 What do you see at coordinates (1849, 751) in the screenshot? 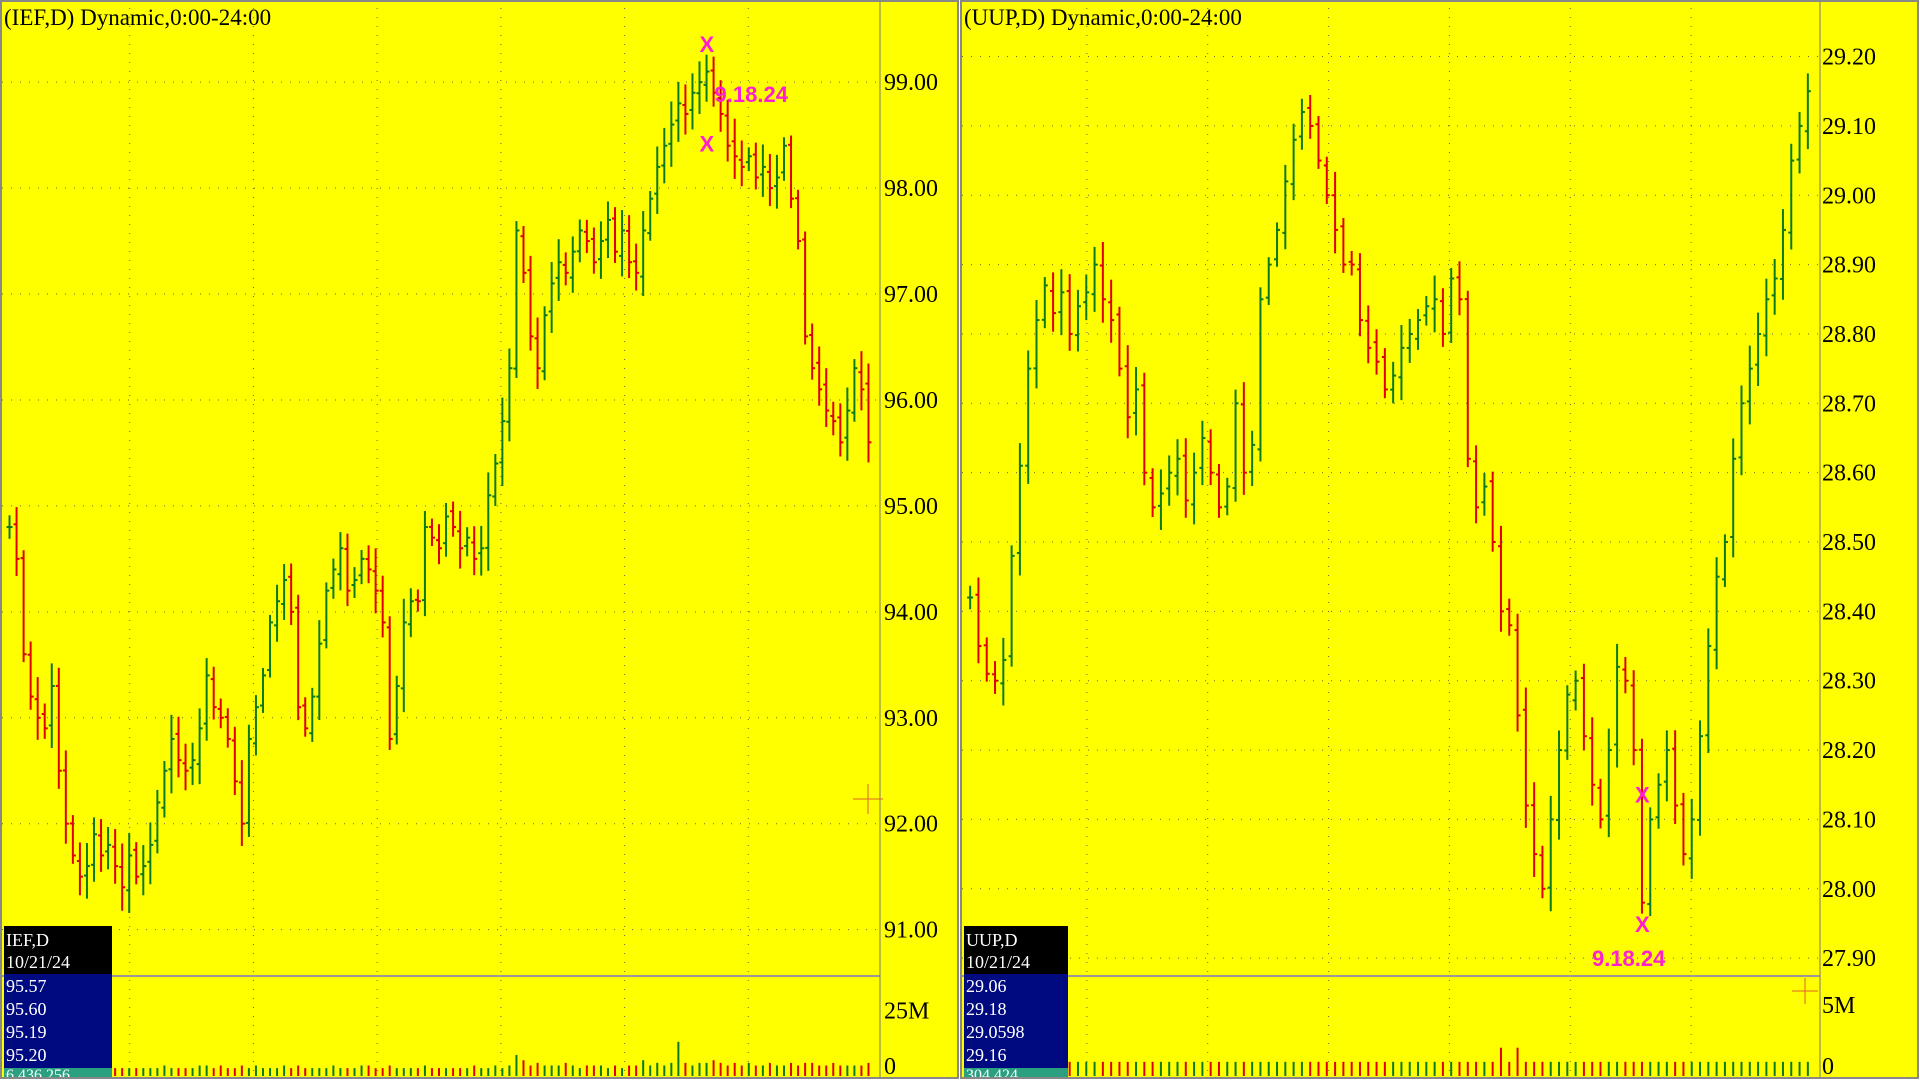
I see `y-tick-label: 28.20` at bounding box center [1849, 751].